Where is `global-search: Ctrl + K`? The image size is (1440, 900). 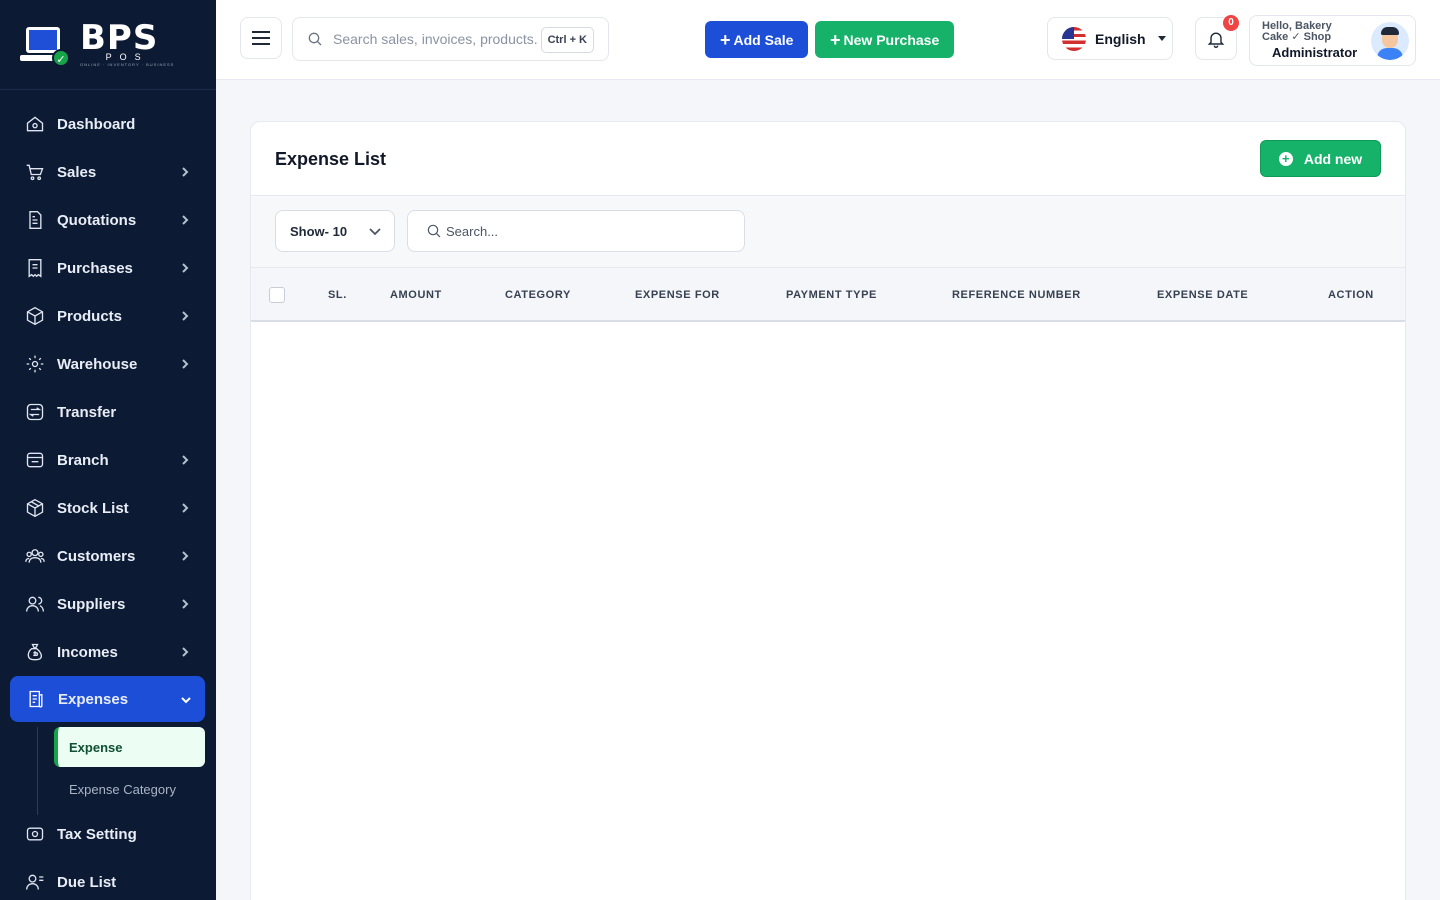 global-search: Ctrl + K is located at coordinates (450, 39).